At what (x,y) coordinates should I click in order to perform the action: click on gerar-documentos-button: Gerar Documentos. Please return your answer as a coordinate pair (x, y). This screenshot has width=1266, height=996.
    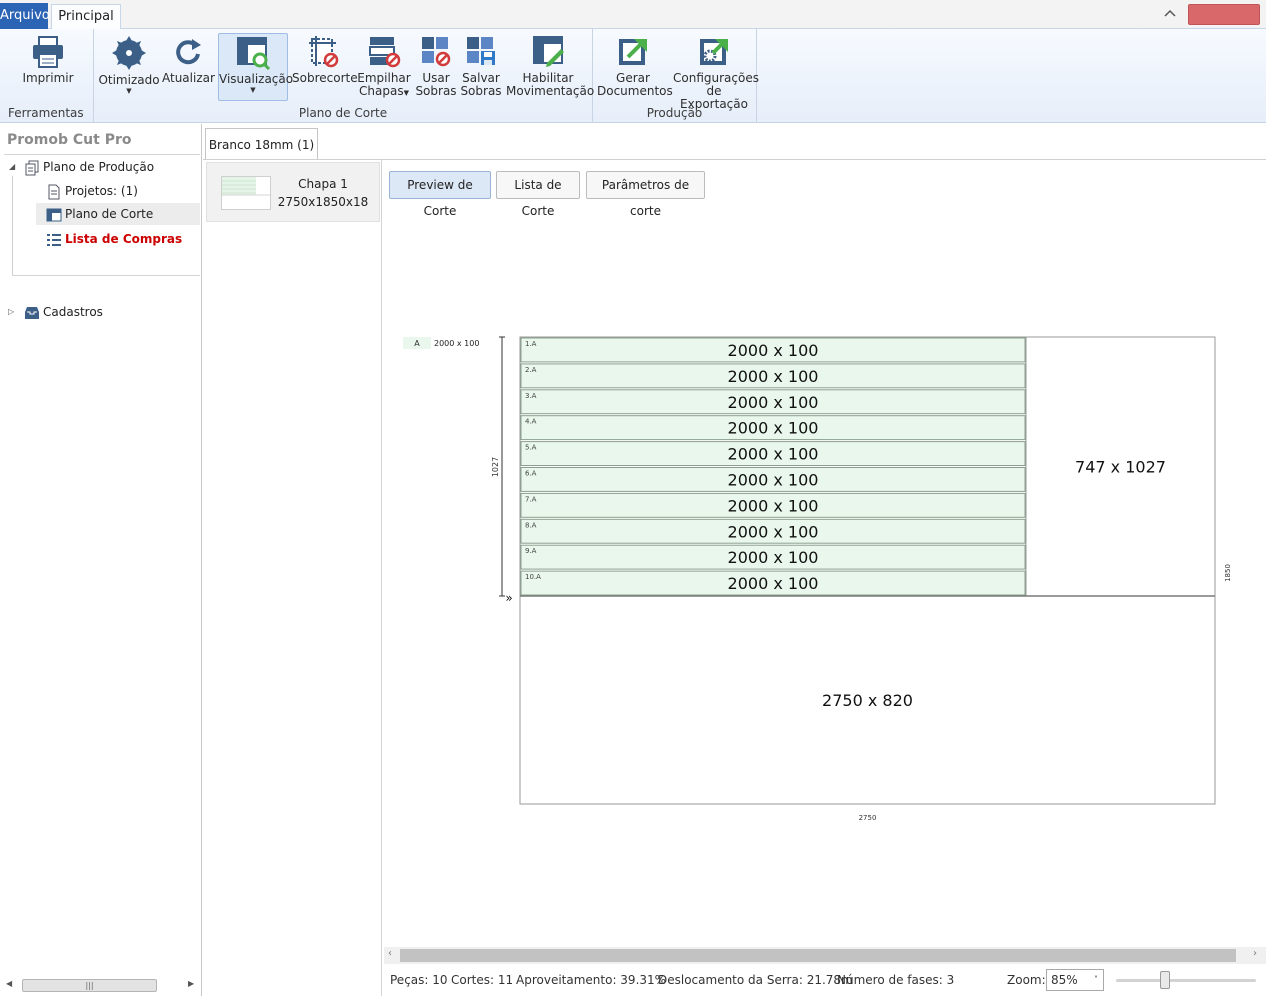
    Looking at the image, I should click on (635, 67).